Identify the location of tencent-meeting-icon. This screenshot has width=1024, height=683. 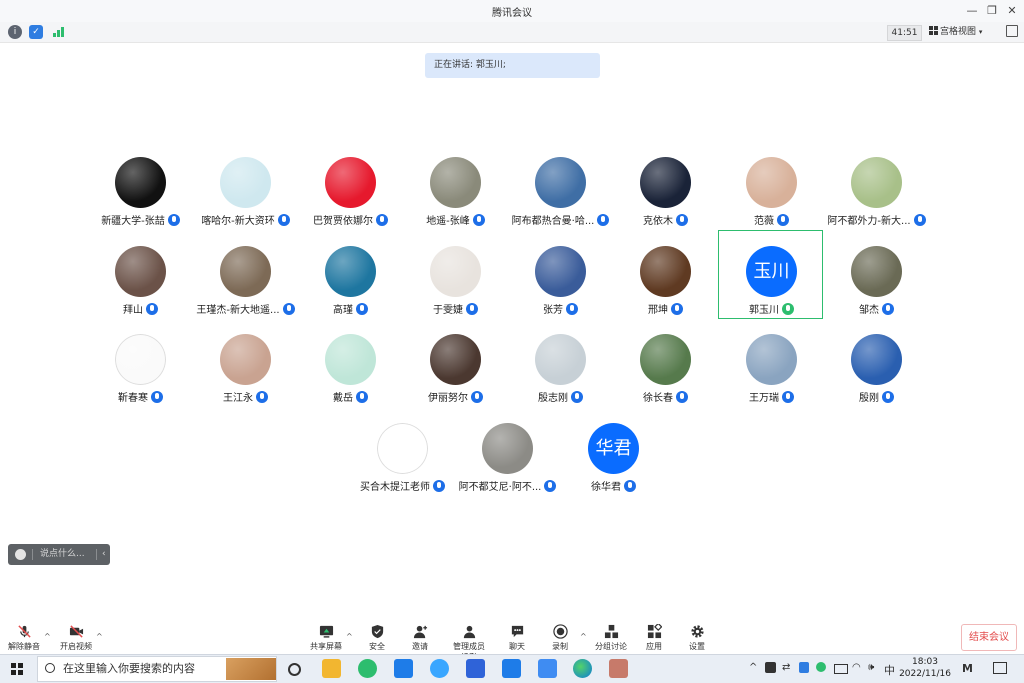
(511, 668).